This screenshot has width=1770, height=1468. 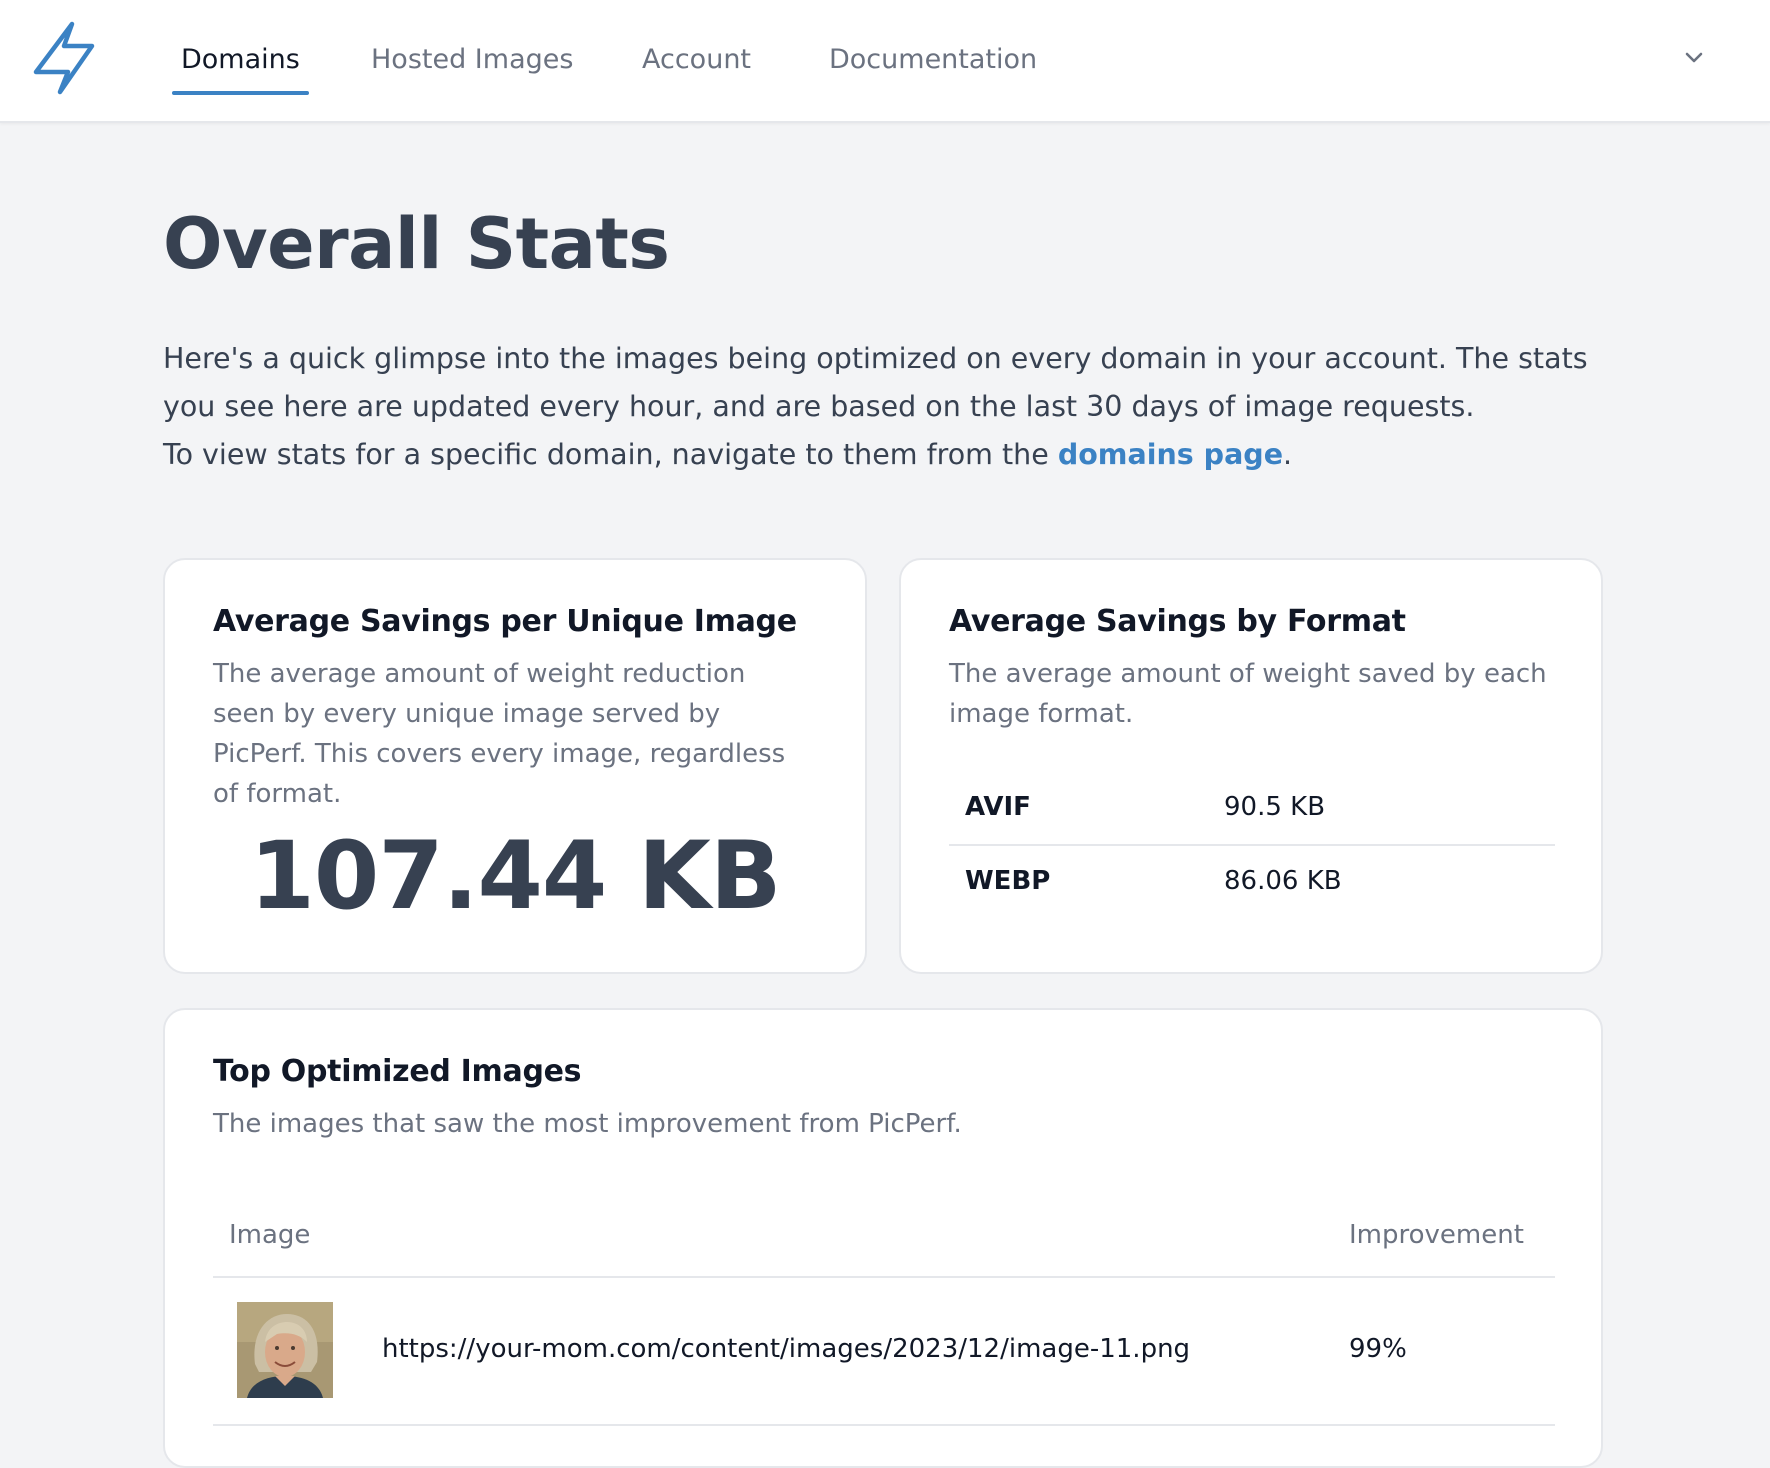 I want to click on chevron-down-icon, so click(x=1694, y=58).